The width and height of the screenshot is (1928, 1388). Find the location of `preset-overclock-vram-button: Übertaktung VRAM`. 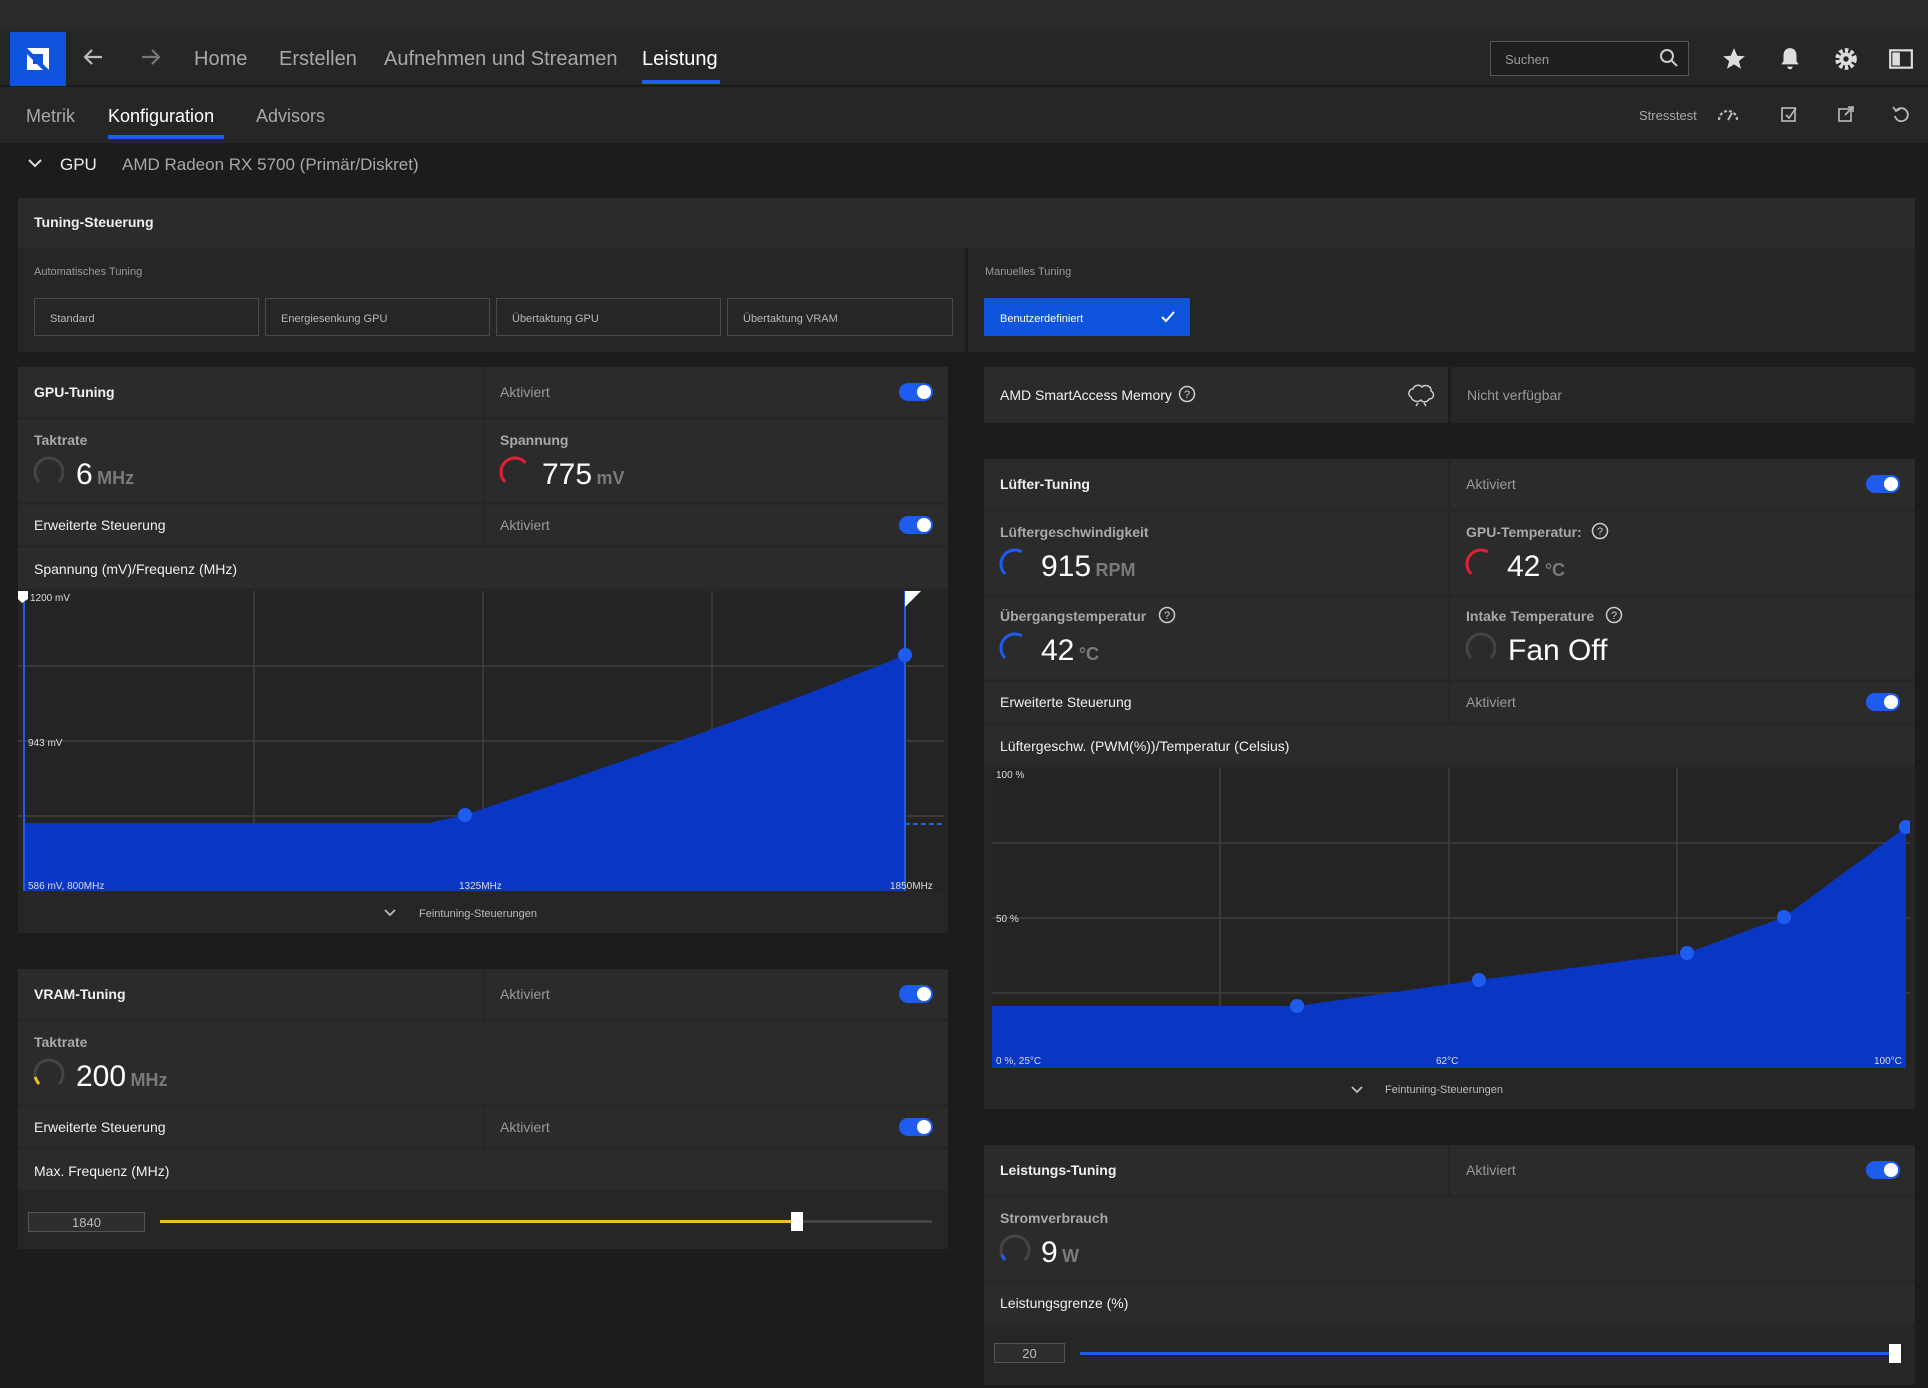

preset-overclock-vram-button: Übertaktung VRAM is located at coordinates (840, 317).